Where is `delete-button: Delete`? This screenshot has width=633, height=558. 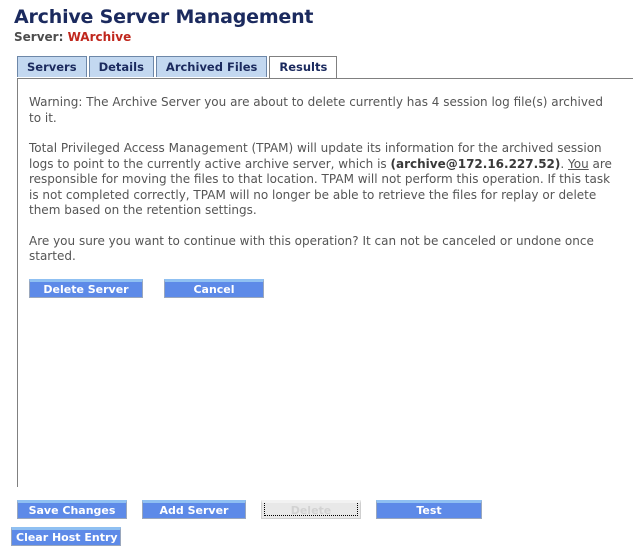
delete-button: Delete is located at coordinates (311, 509).